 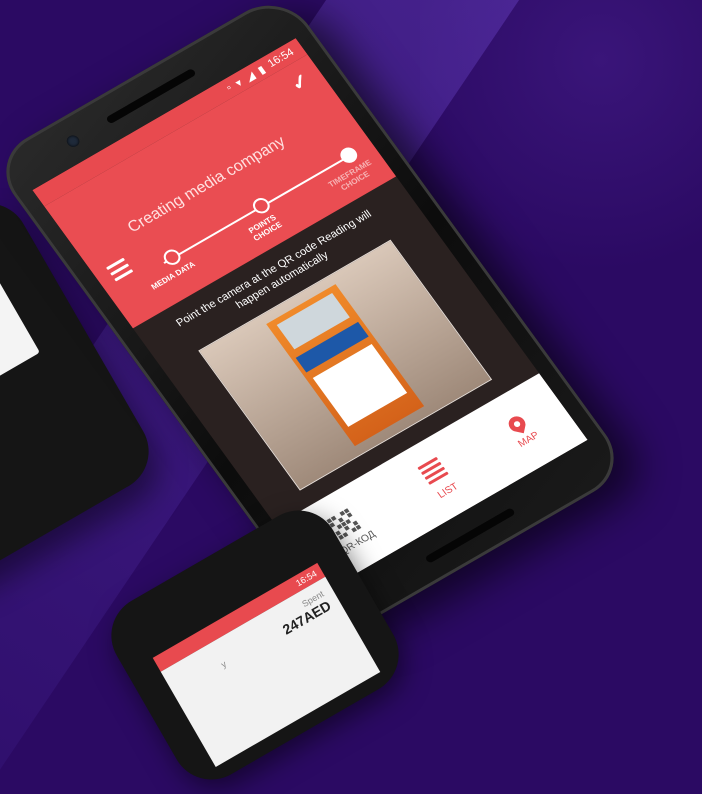 What do you see at coordinates (261, 70) in the screenshot?
I see `battery-icon: ▮` at bounding box center [261, 70].